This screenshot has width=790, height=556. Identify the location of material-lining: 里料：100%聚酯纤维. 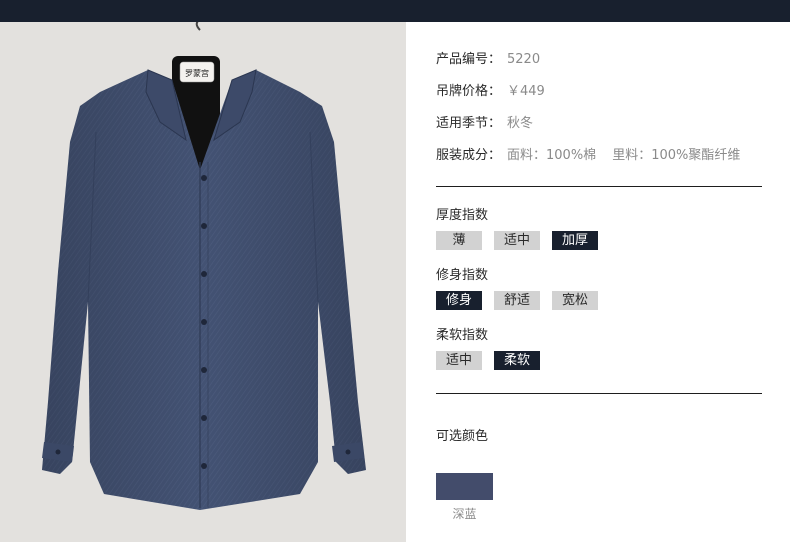
(676, 155).